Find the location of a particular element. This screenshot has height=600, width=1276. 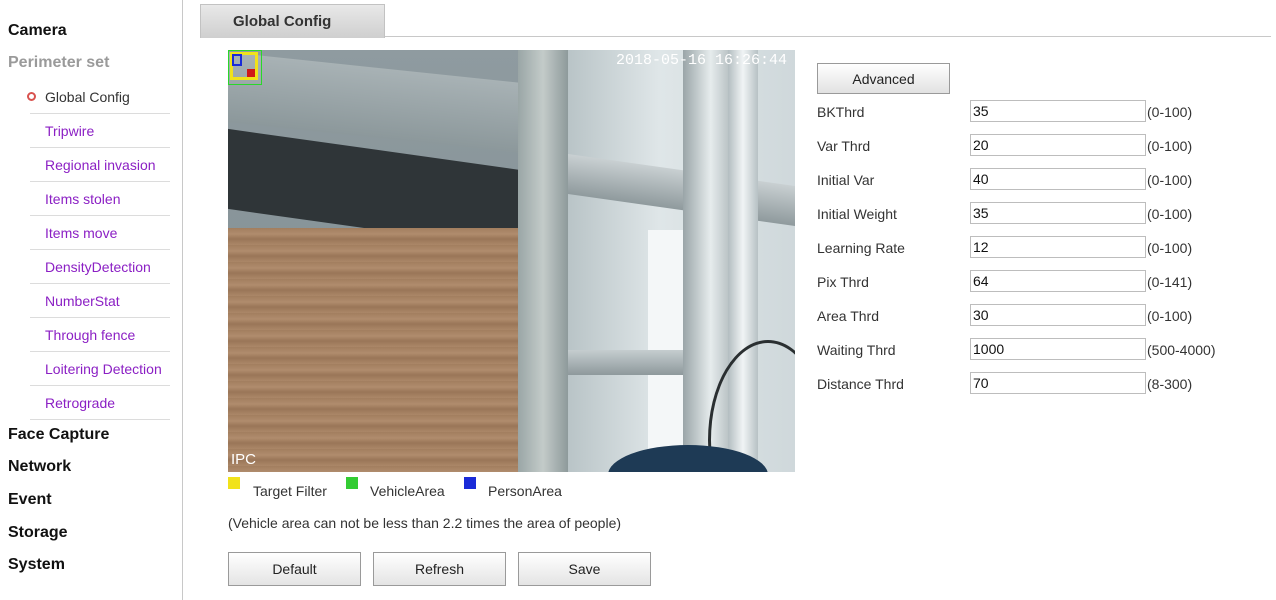

nav-face-capture: Face Capture is located at coordinates (58, 435).